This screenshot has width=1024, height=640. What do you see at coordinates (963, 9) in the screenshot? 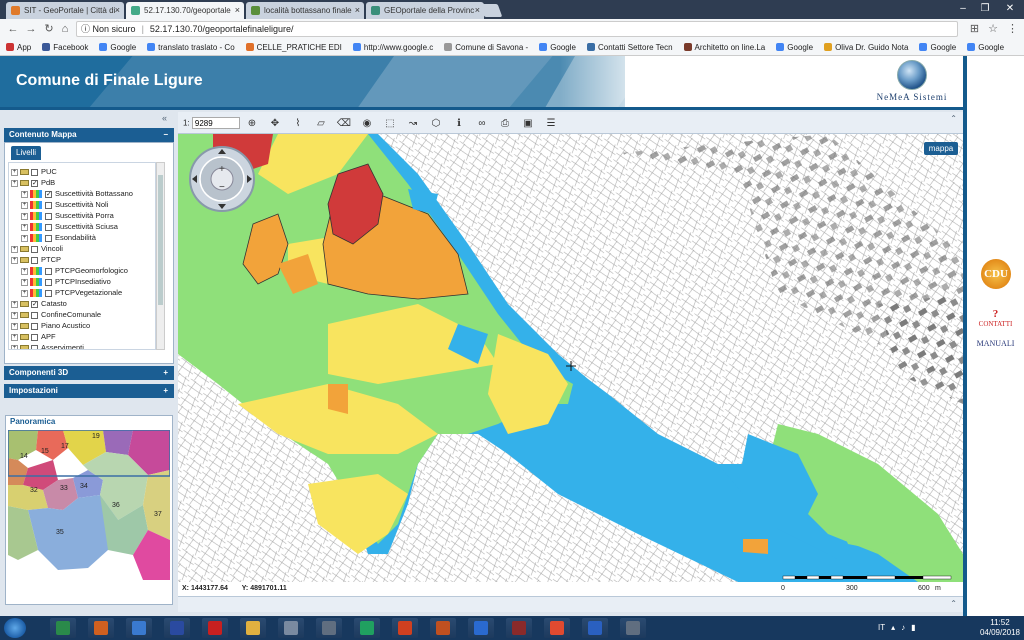
I see `minimize-icon: –` at bounding box center [963, 9].